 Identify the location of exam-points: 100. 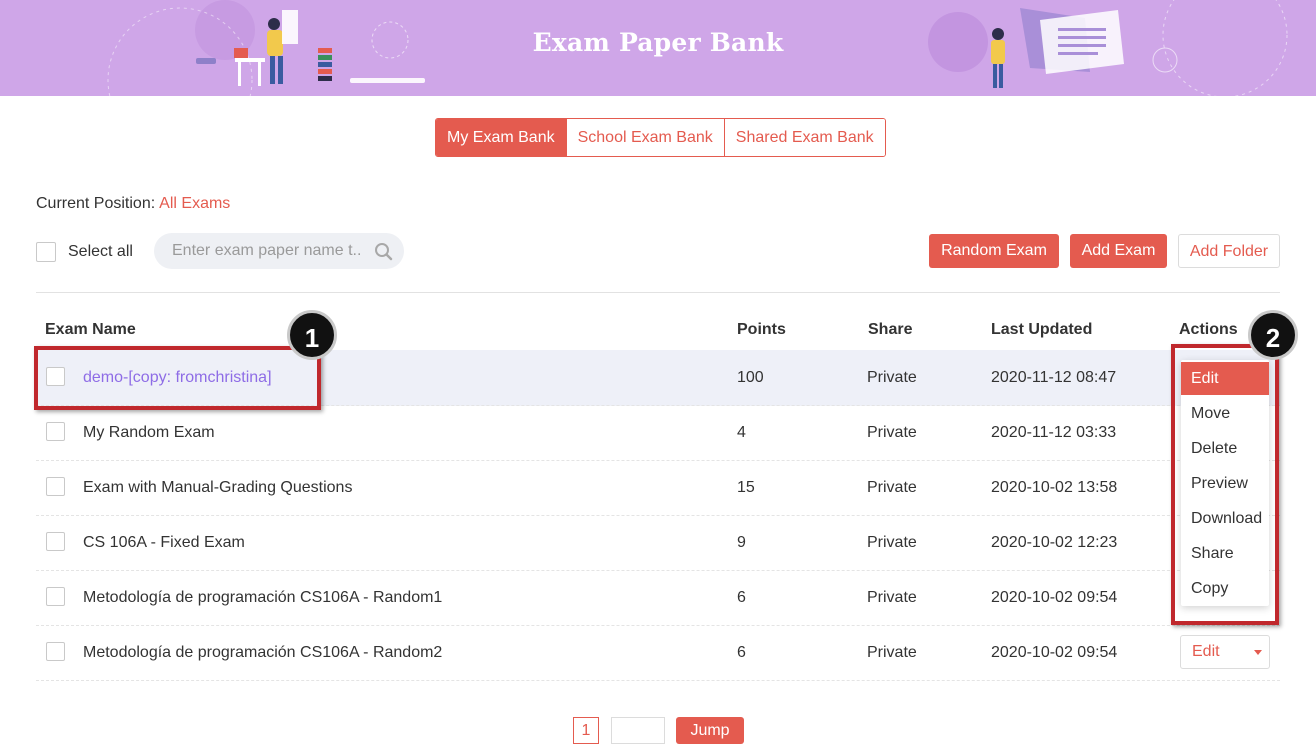
(750, 377).